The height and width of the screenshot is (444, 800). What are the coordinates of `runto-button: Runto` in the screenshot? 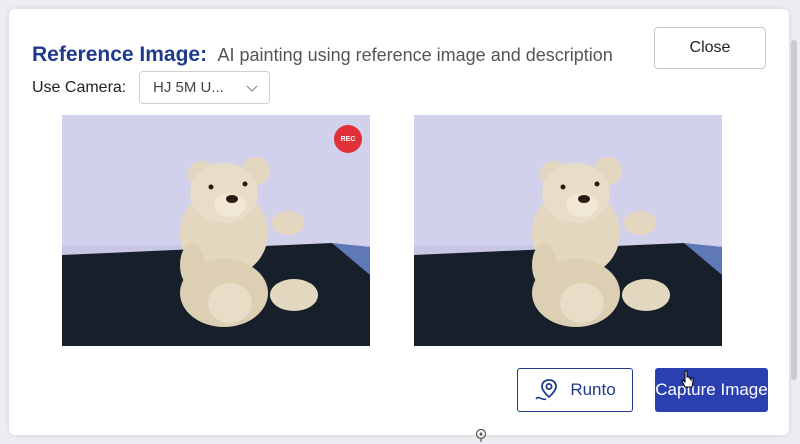 It's located at (575, 390).